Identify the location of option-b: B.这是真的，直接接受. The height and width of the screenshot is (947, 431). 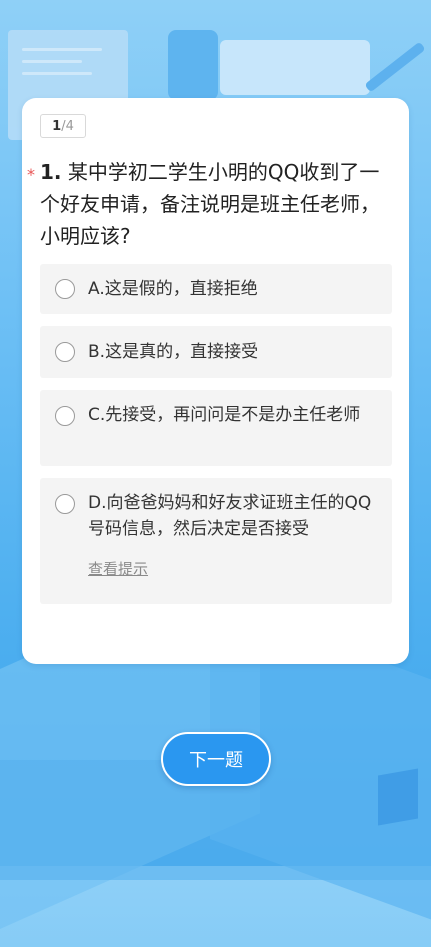
(216, 352).